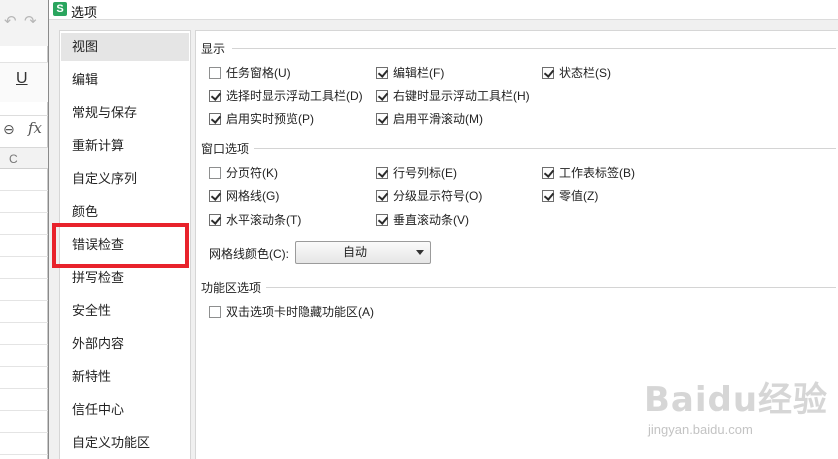  I want to click on wps-app-icon: S, so click(60, 9).